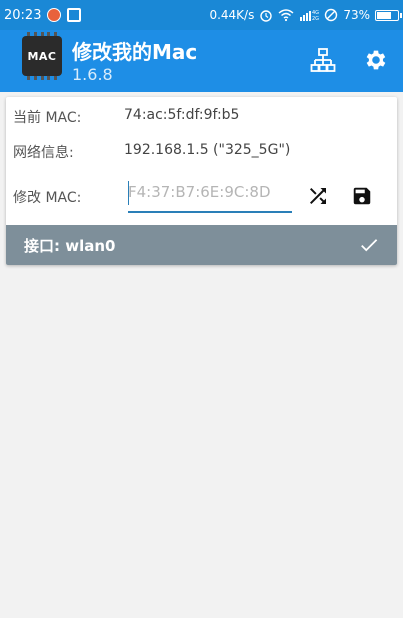  Describe the element at coordinates (135, 52) in the screenshot. I see `app-title: 修改我的Mac` at that location.